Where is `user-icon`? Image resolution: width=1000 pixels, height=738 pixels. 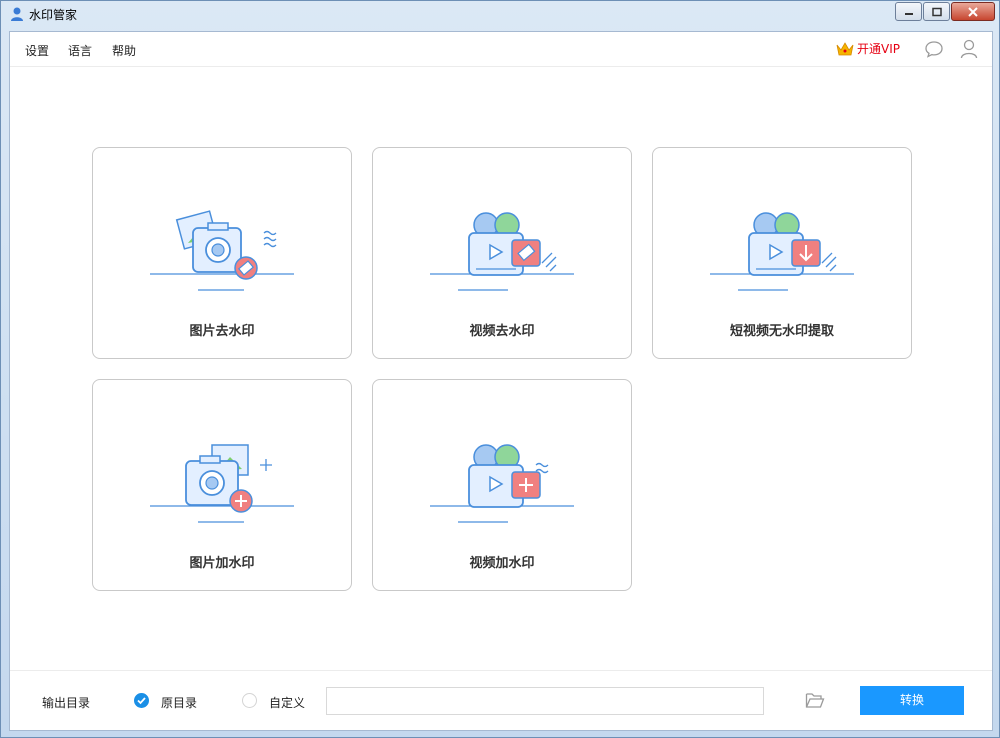
user-icon is located at coordinates (969, 49).